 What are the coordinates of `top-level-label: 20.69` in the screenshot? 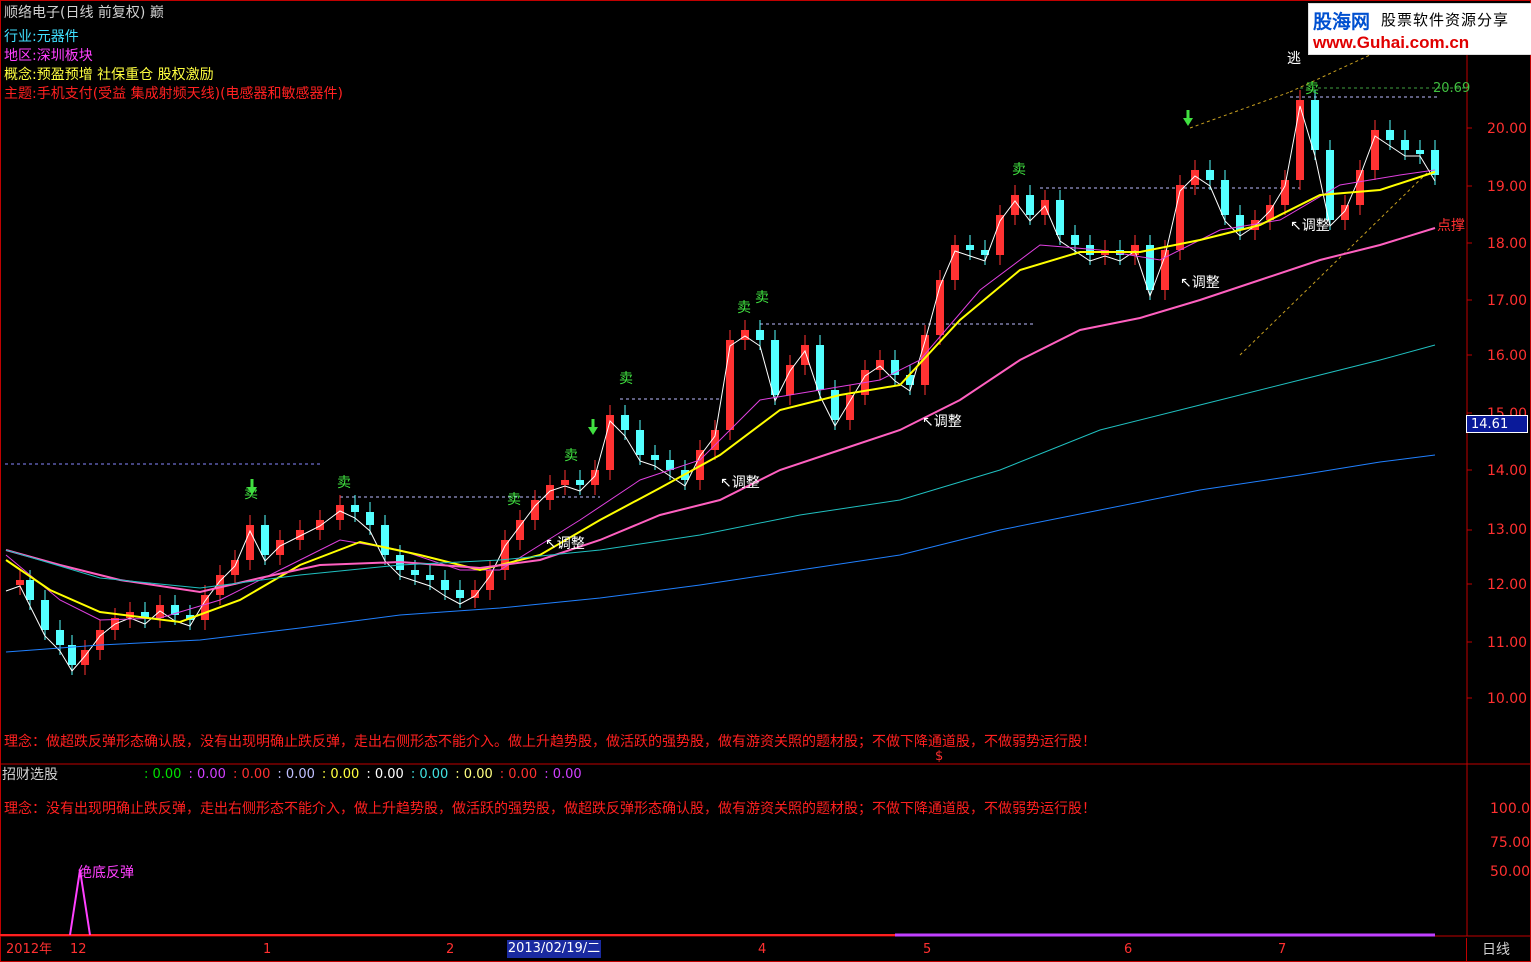 It's located at (1452, 88).